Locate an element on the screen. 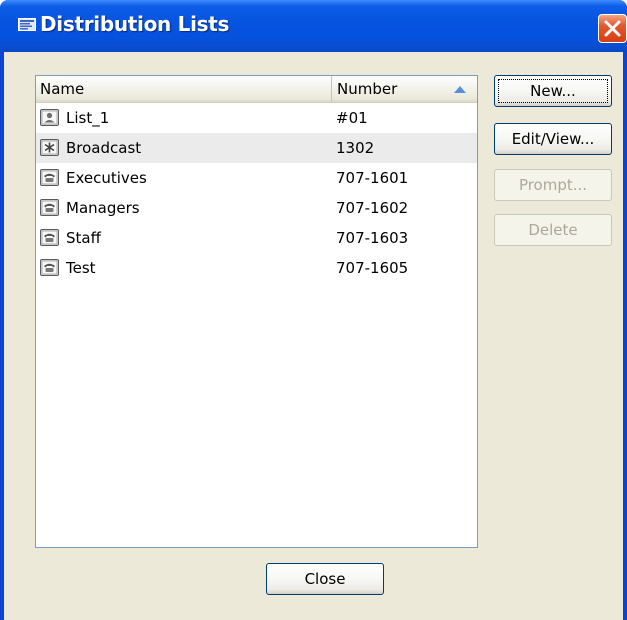  column-header-name-label: Name is located at coordinates (62, 89).